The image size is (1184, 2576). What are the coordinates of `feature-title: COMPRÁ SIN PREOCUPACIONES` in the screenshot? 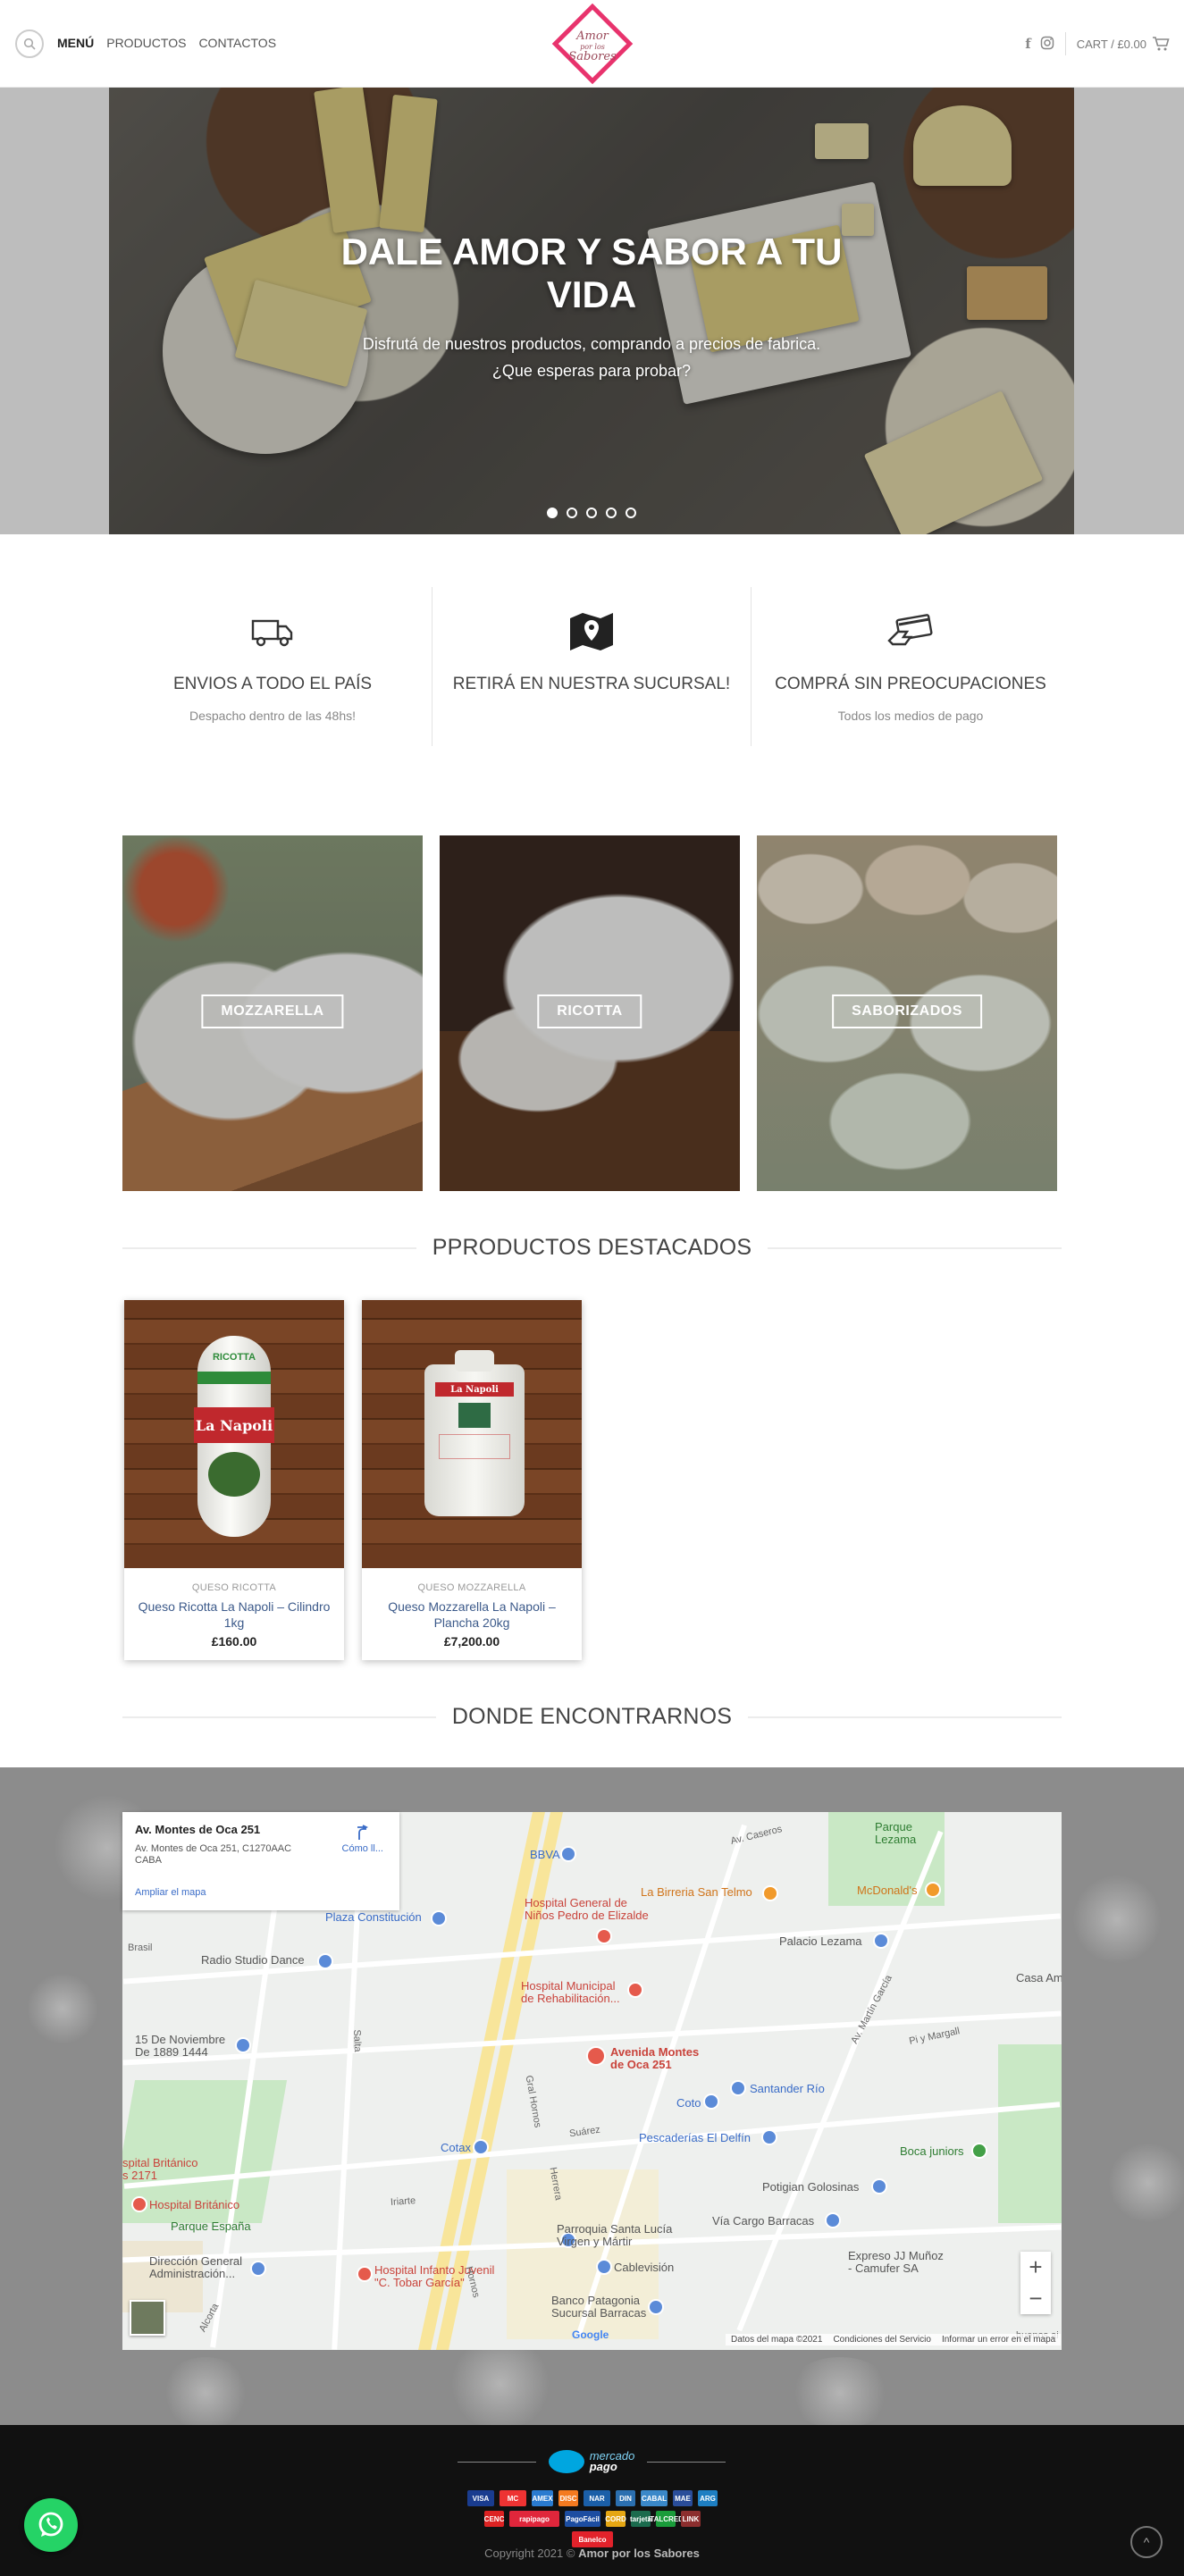 It's located at (911, 684).